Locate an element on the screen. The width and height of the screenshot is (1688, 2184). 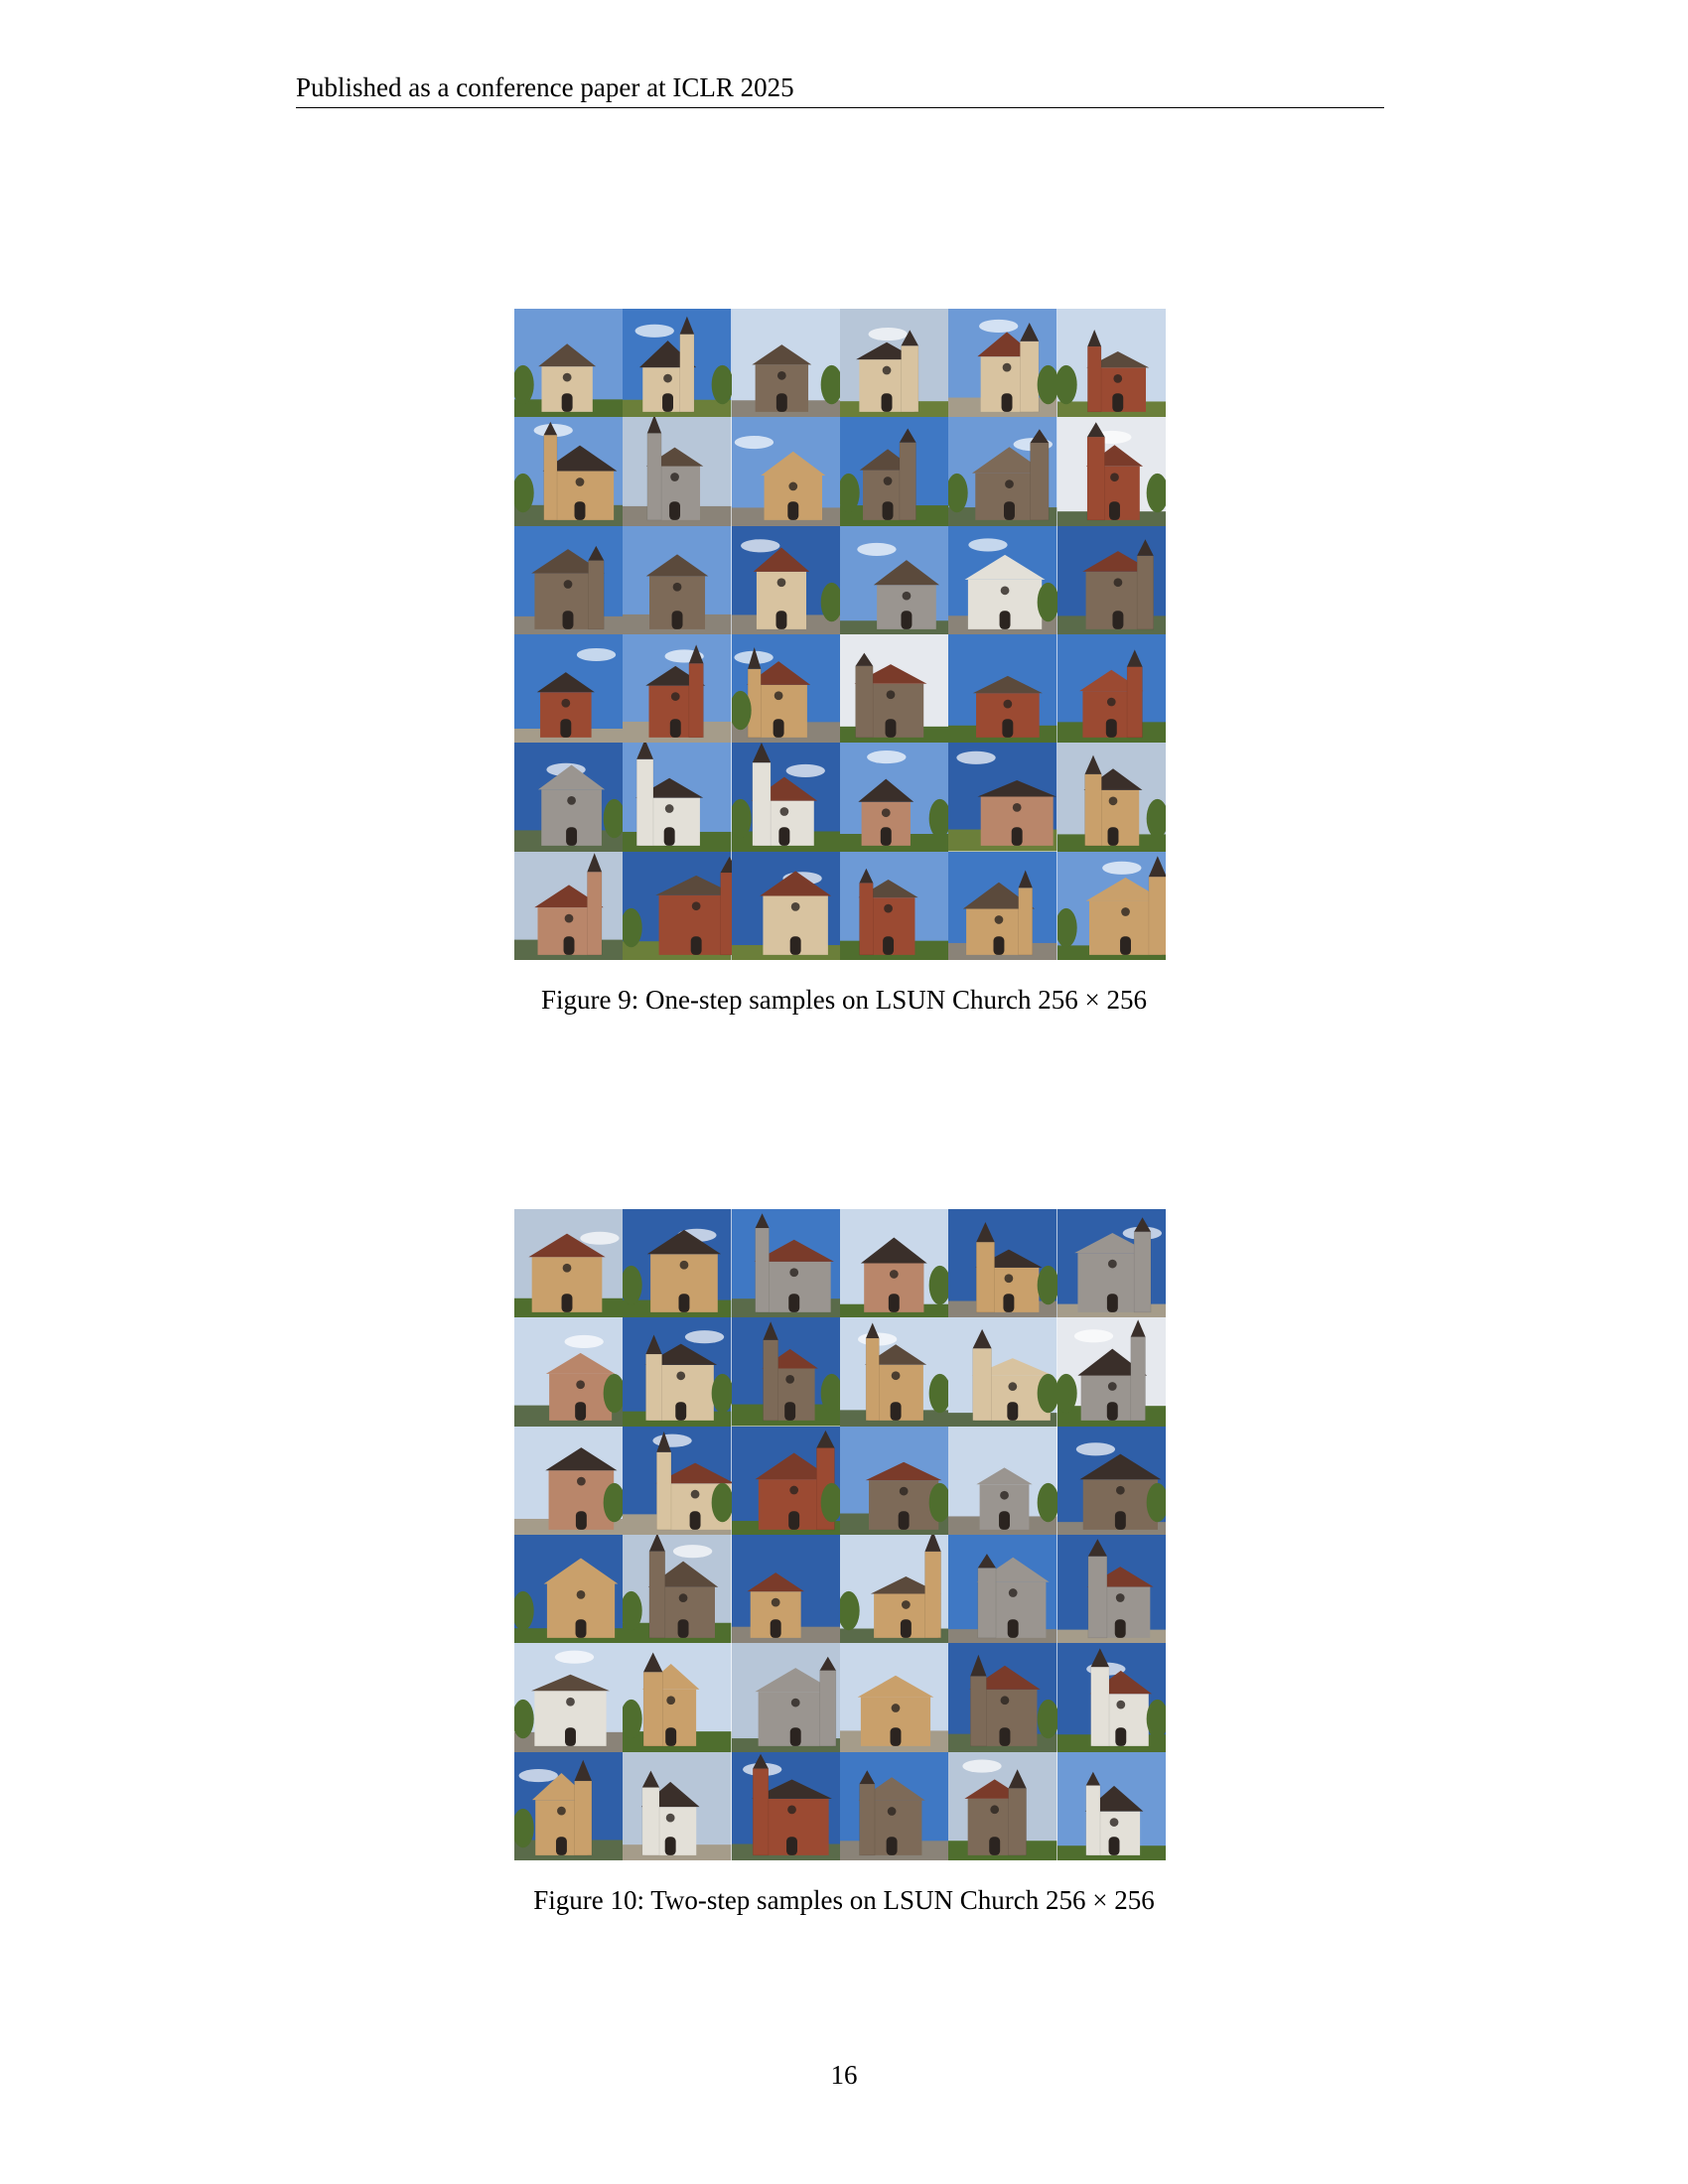
figure-10-sample-grid is located at coordinates (840, 1534).